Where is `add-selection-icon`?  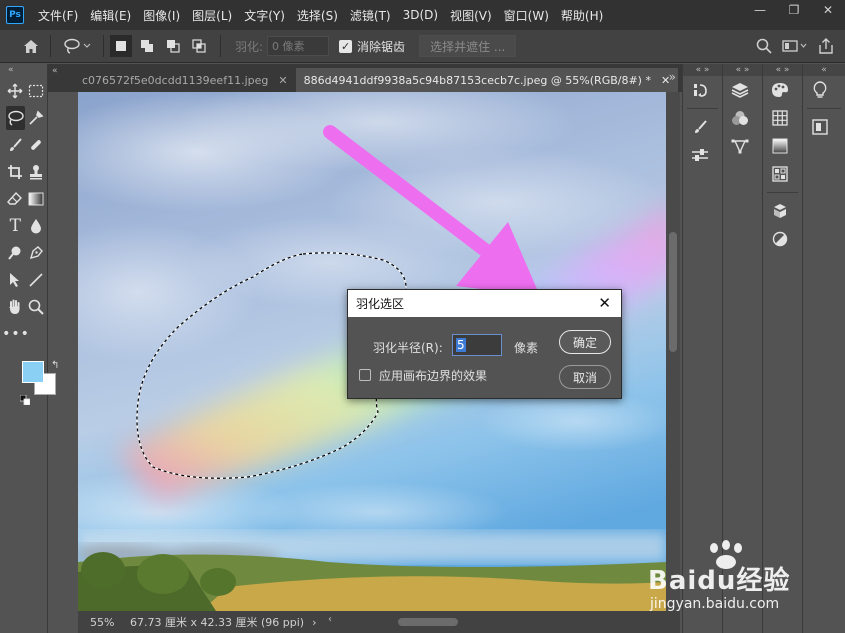 add-selection-icon is located at coordinates (147, 46).